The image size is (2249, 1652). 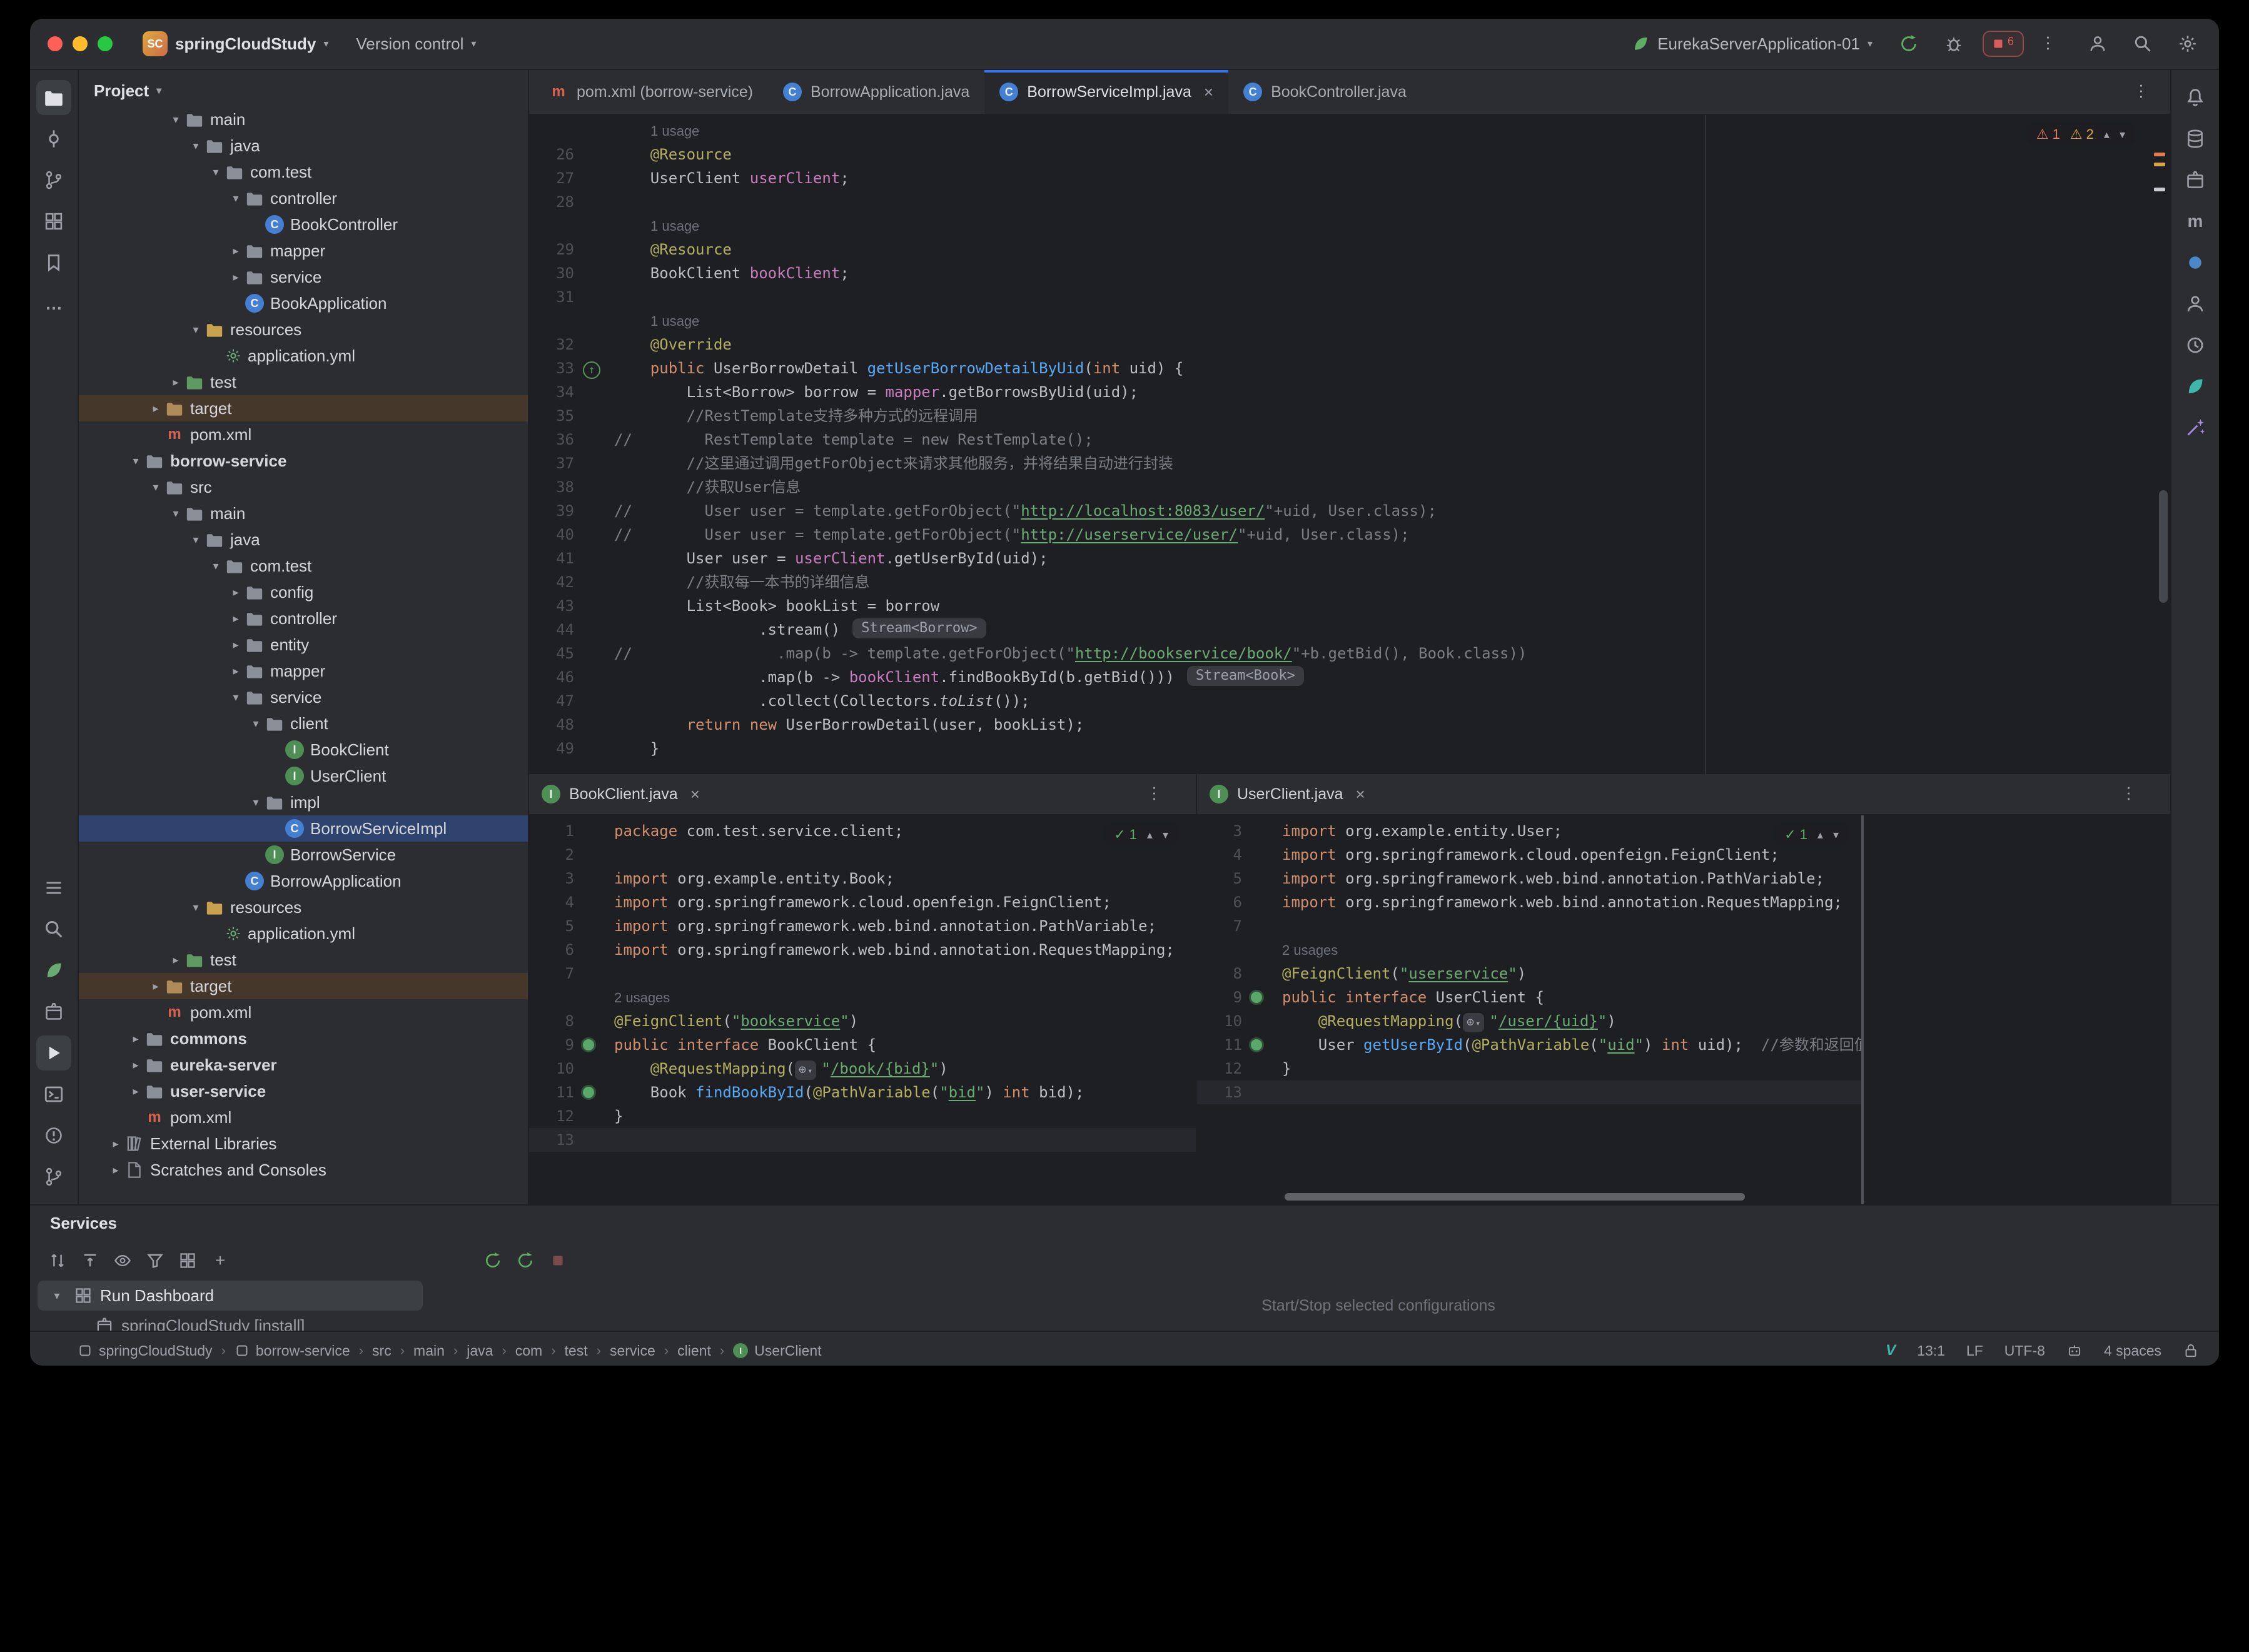 What do you see at coordinates (53, 888) in the screenshot?
I see `todo-tool-icon` at bounding box center [53, 888].